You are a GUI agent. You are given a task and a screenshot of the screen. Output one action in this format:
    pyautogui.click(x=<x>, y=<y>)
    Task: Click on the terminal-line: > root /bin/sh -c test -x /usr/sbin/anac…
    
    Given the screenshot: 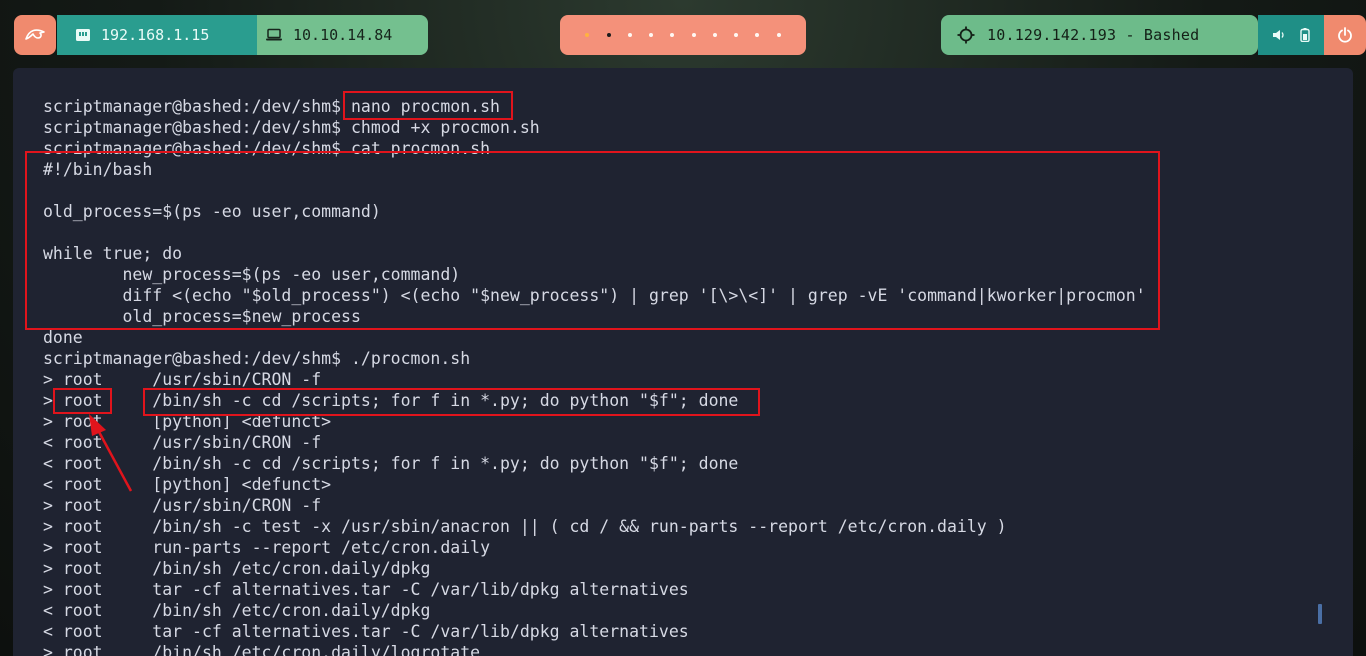 What is the action you would take?
    pyautogui.click(x=525, y=526)
    